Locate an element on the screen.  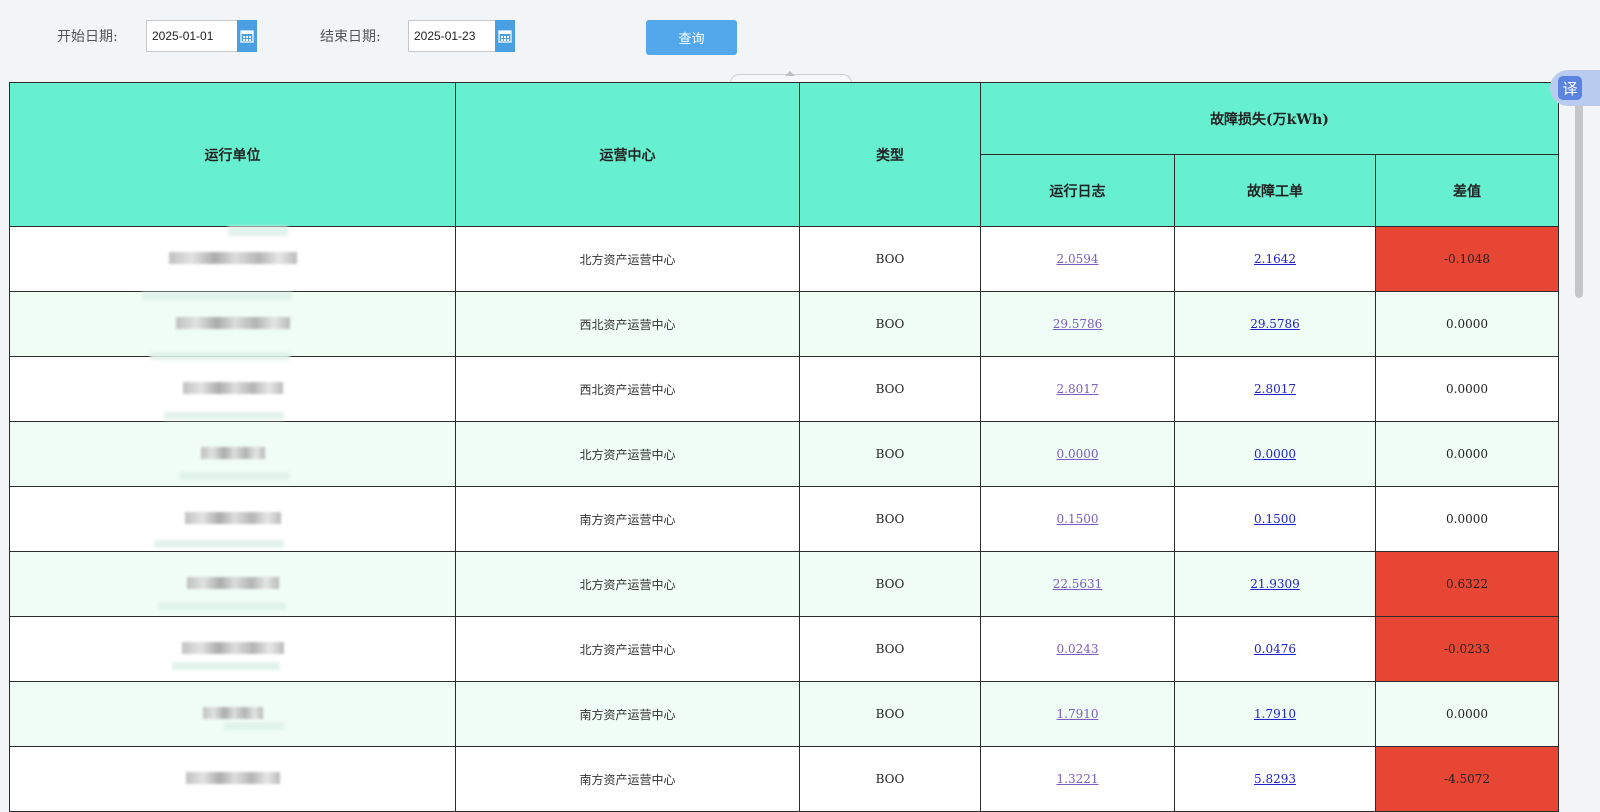
header-unit: 运行单位 is located at coordinates (232, 154).